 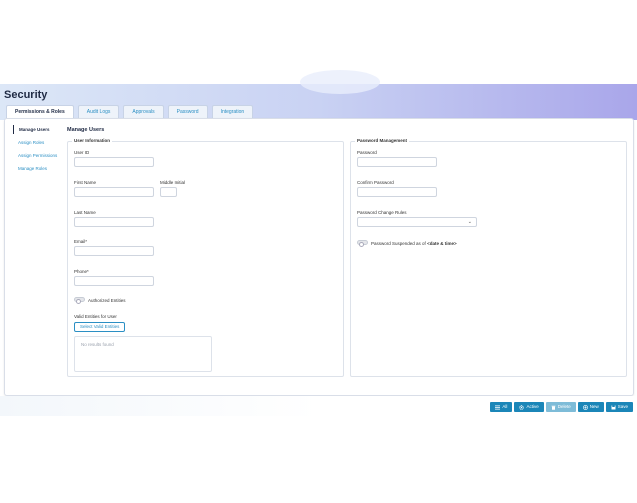 What do you see at coordinates (143, 354) in the screenshot?
I see `entities-results-box: No results found` at bounding box center [143, 354].